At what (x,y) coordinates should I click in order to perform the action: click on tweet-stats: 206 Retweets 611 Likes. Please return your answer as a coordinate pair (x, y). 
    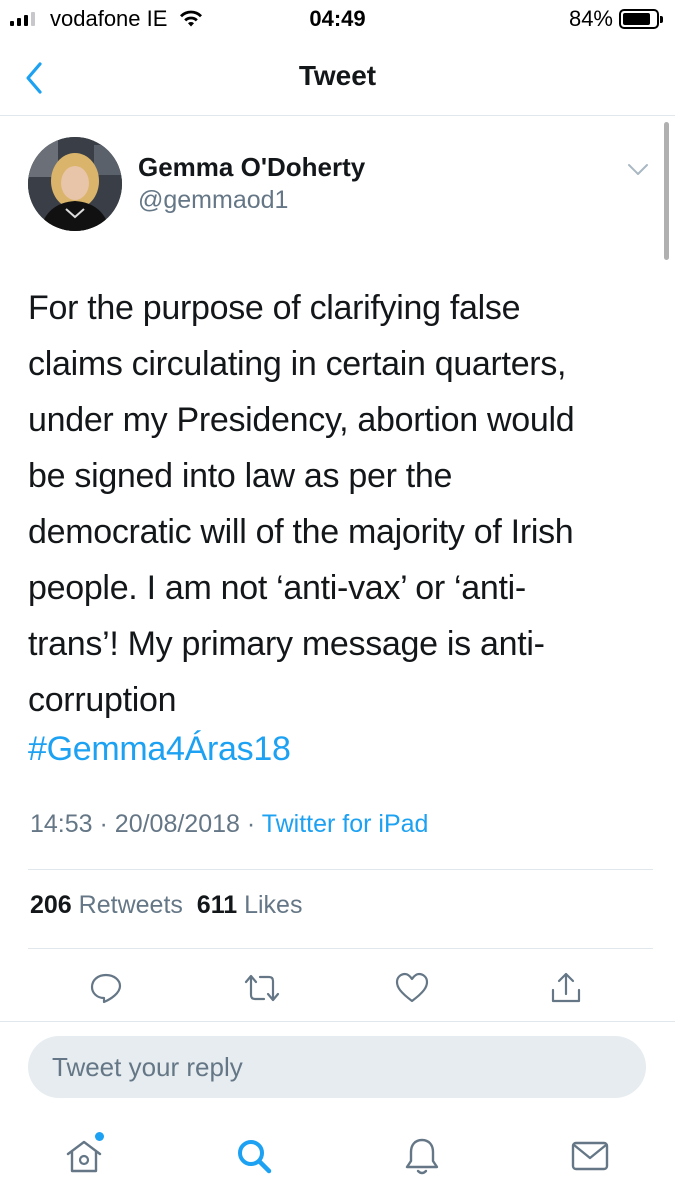
    Looking at the image, I should click on (166, 905).